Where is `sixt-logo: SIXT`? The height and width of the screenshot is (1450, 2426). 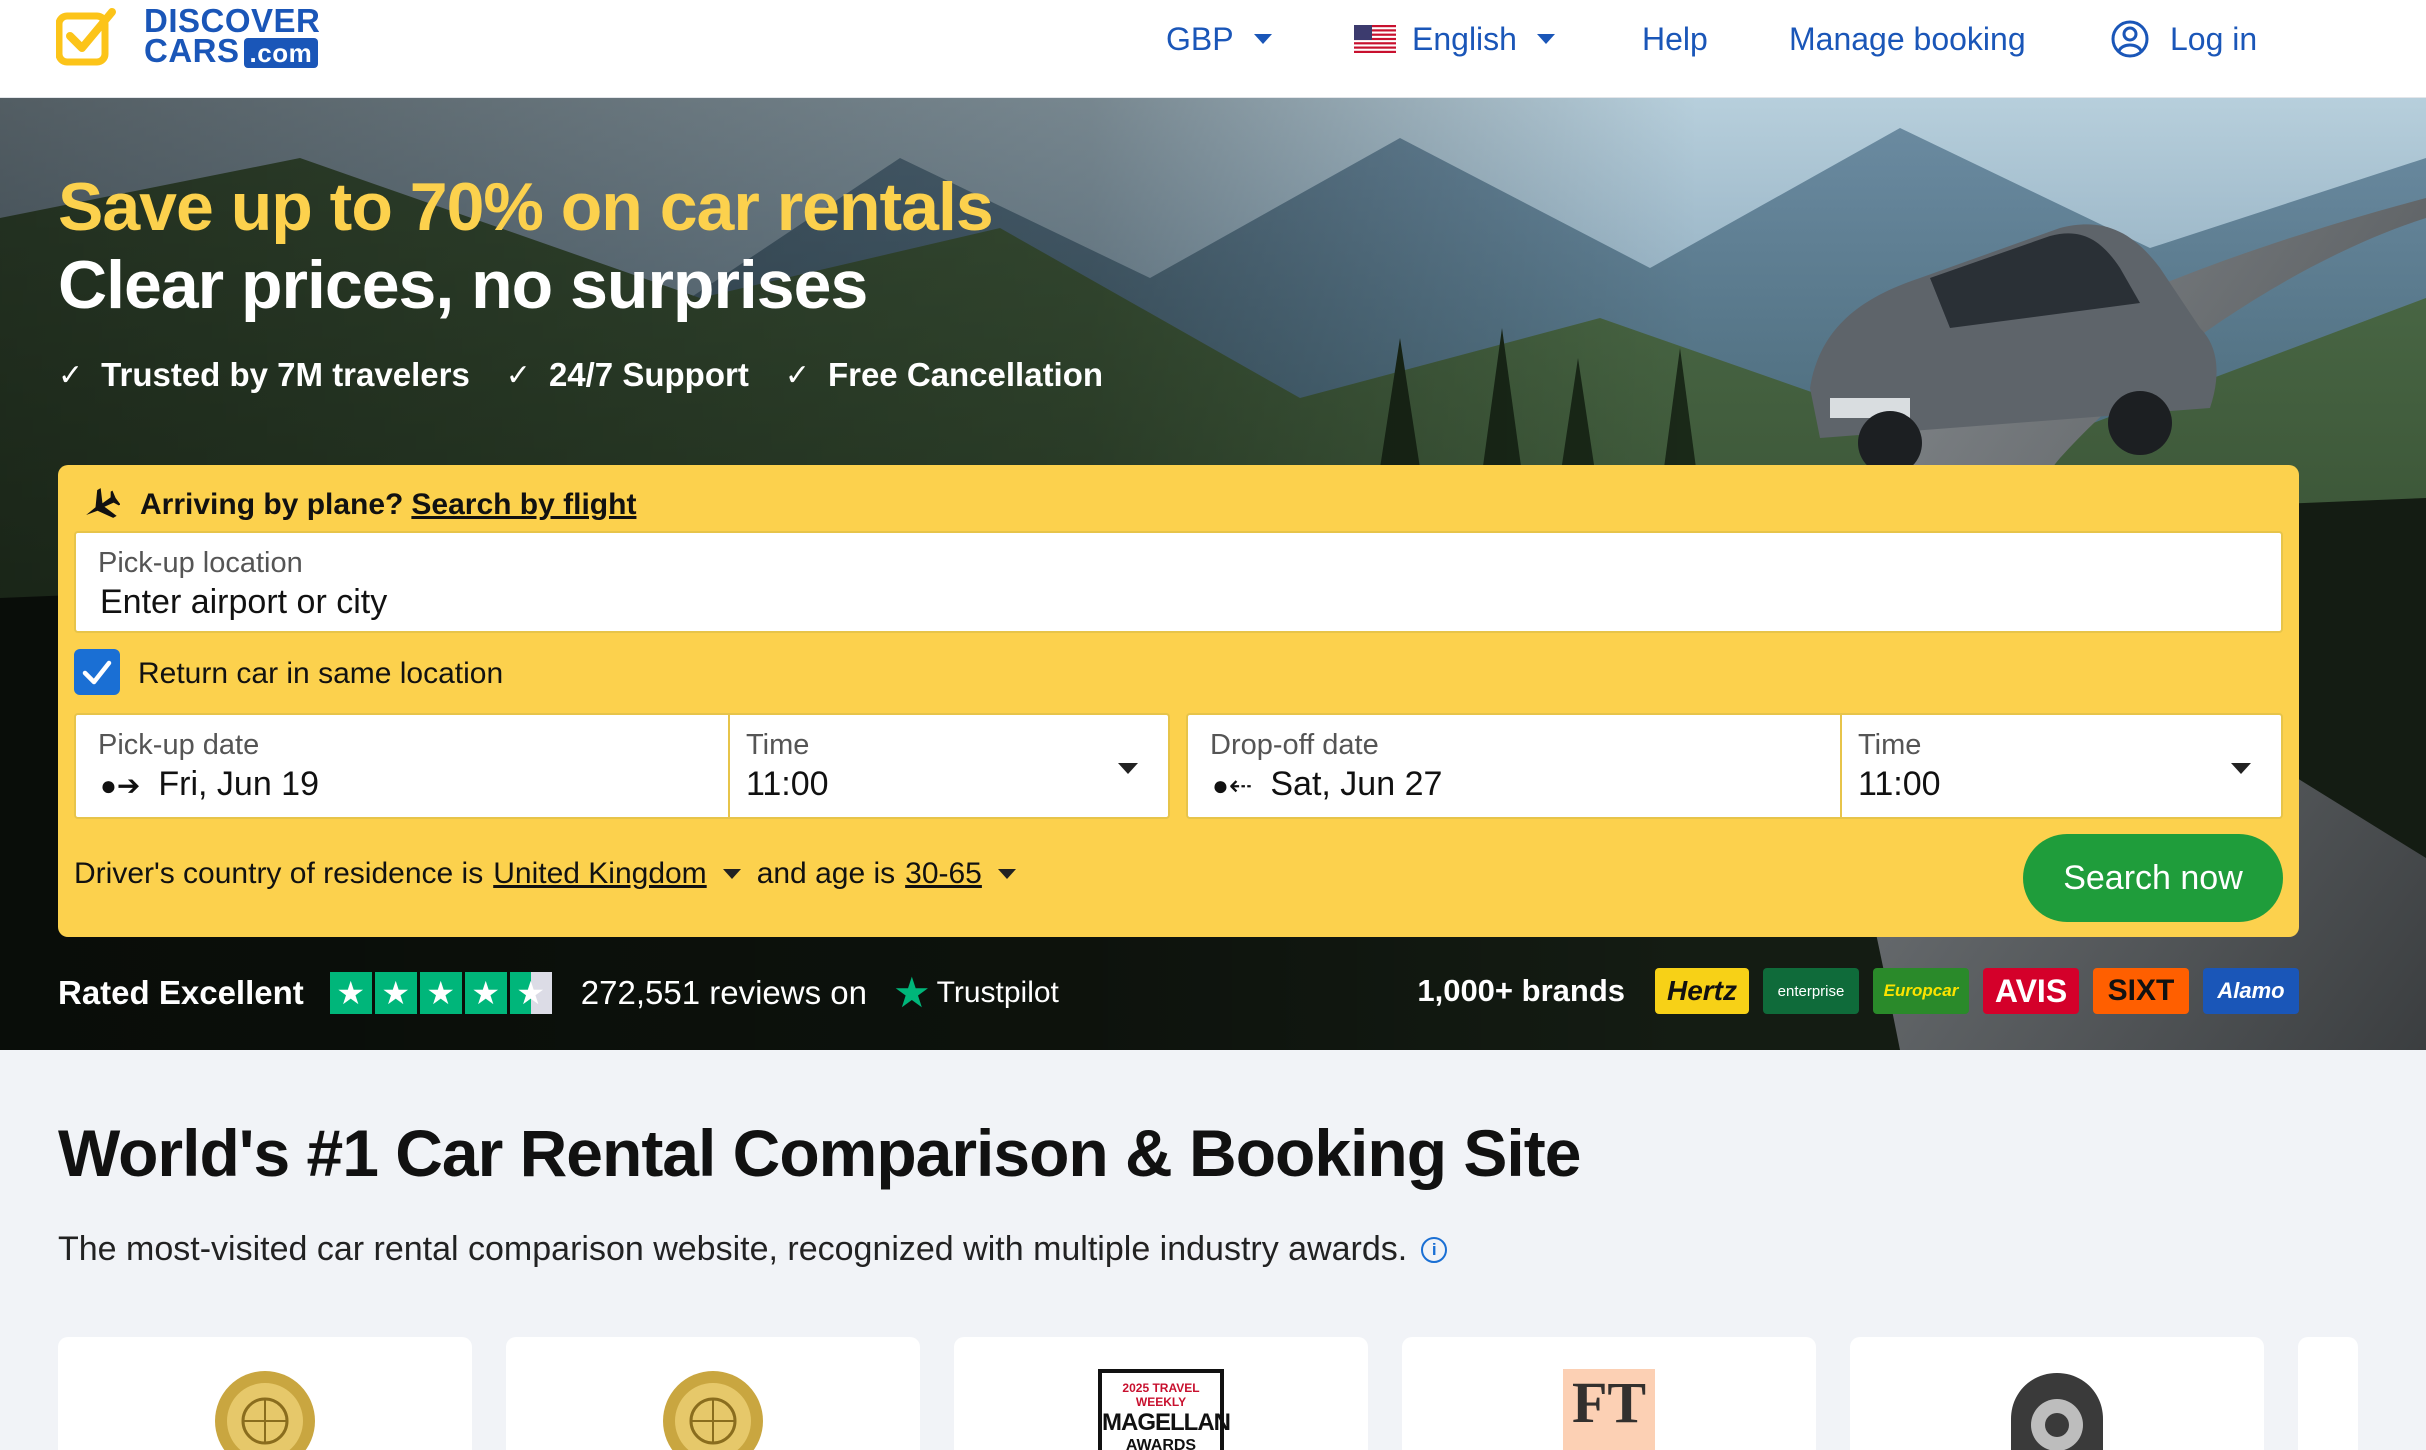 sixt-logo: SIXT is located at coordinates (2141, 991).